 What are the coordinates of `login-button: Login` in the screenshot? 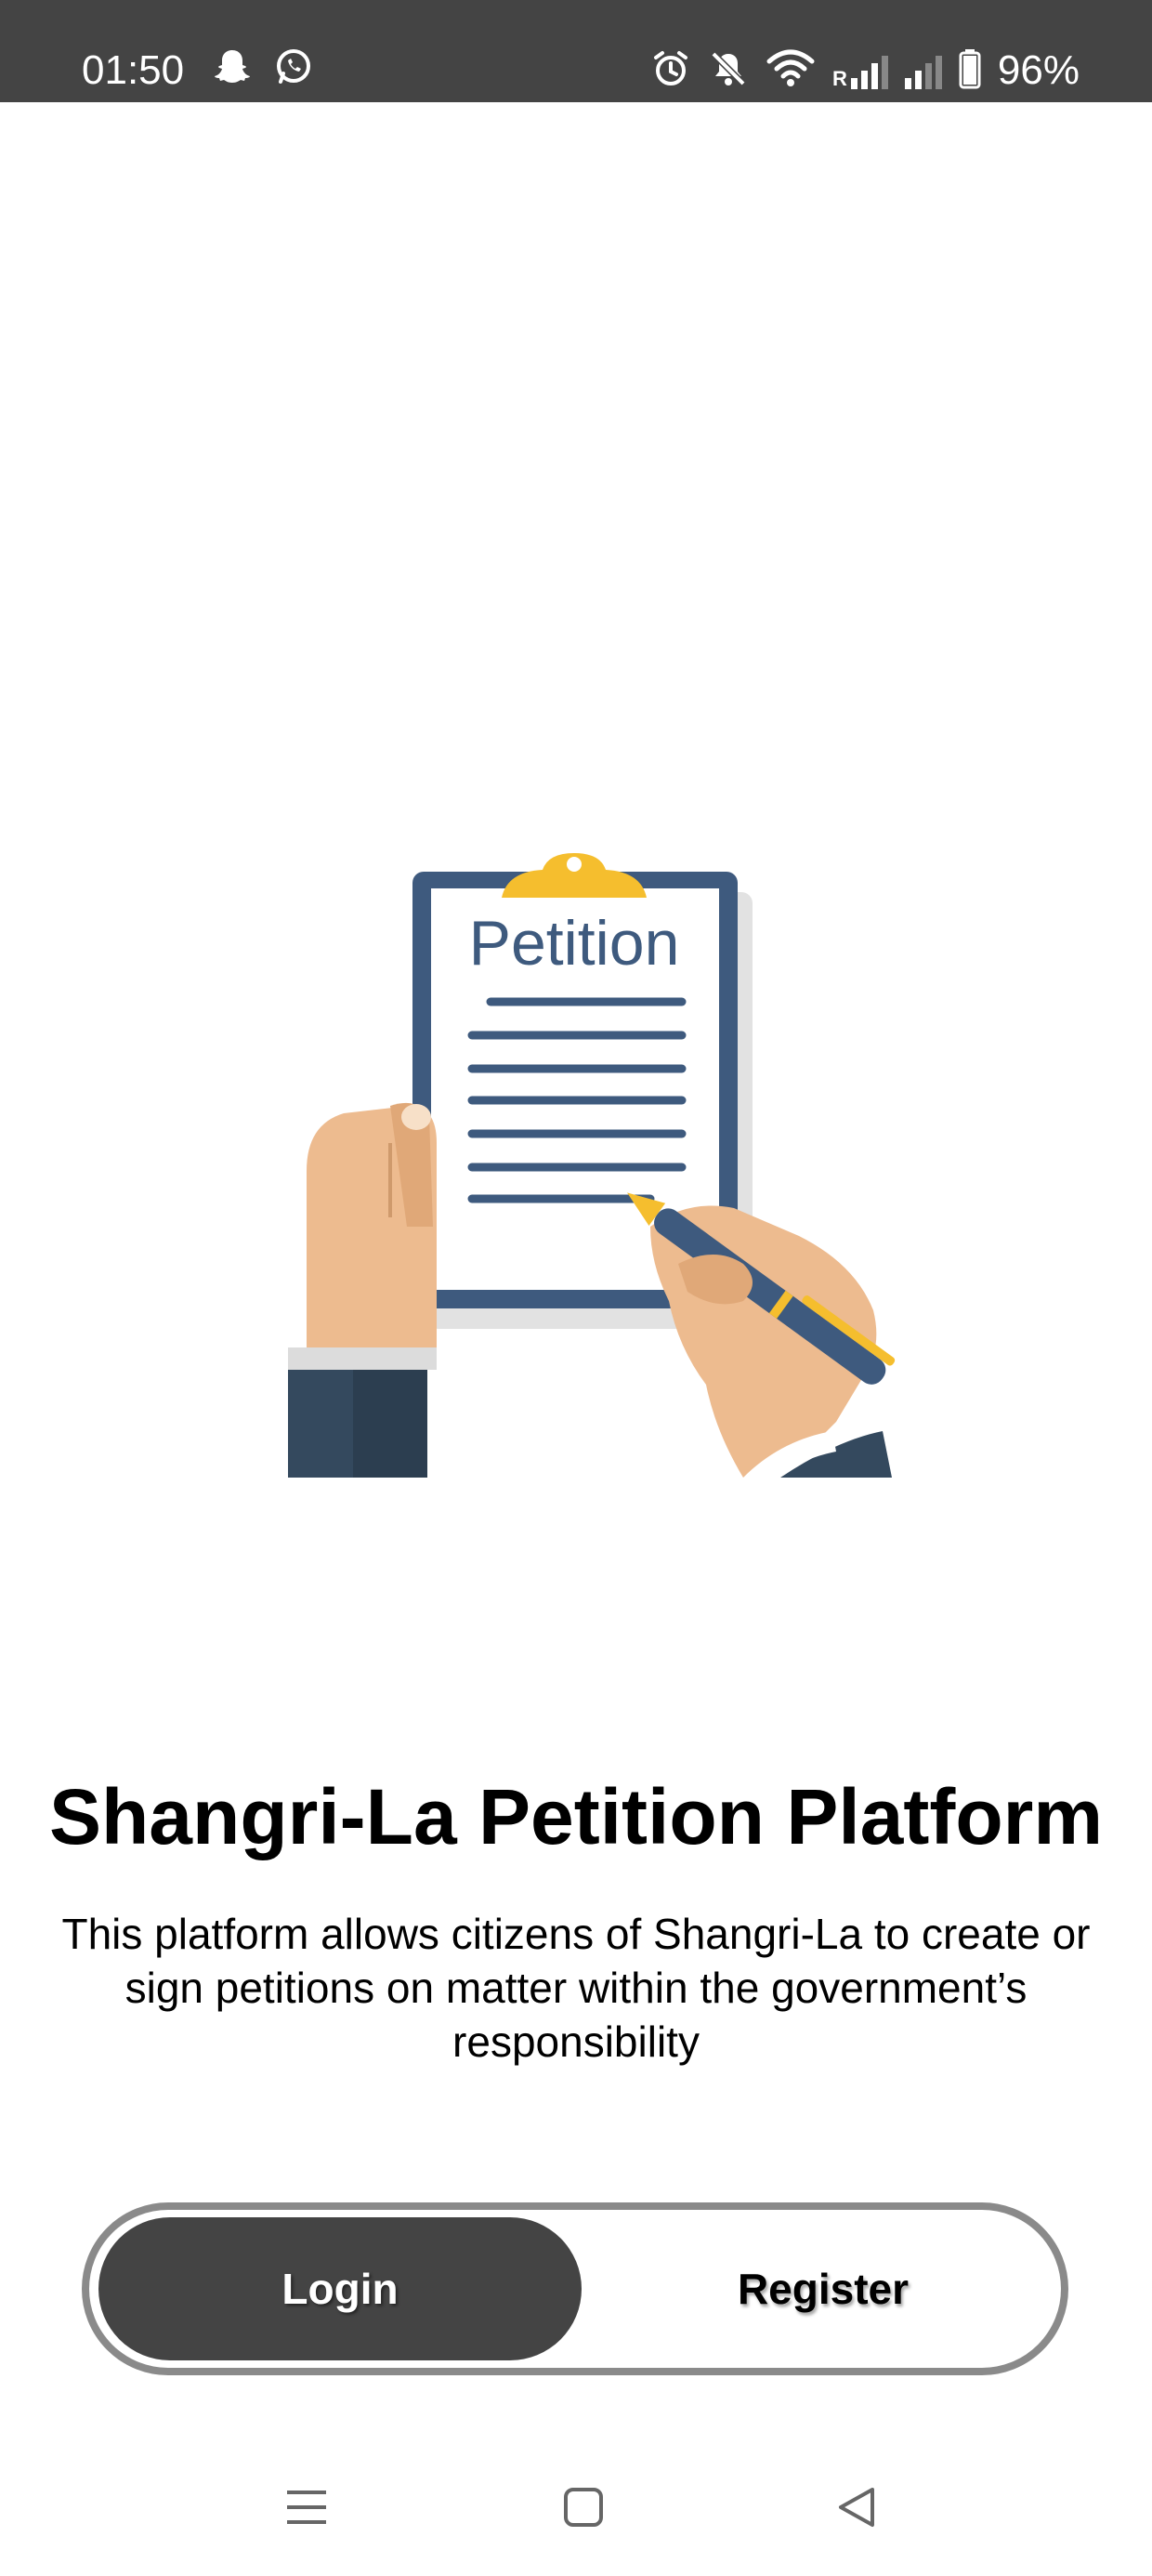 It's located at (340, 2288).